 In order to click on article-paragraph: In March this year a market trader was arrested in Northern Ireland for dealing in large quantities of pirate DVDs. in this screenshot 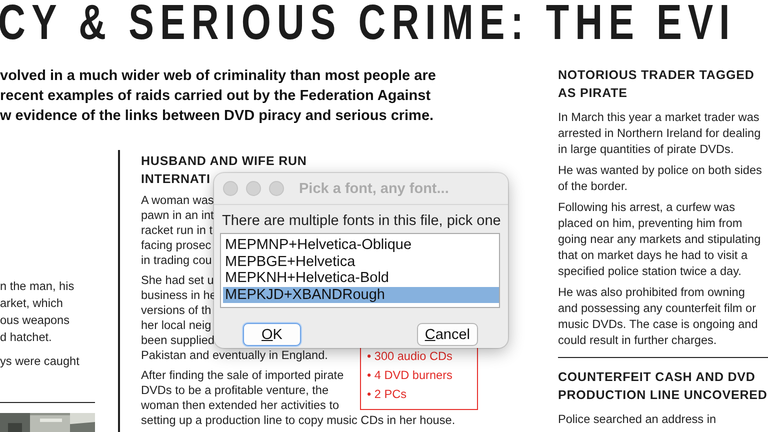, I will do `click(659, 133)`.